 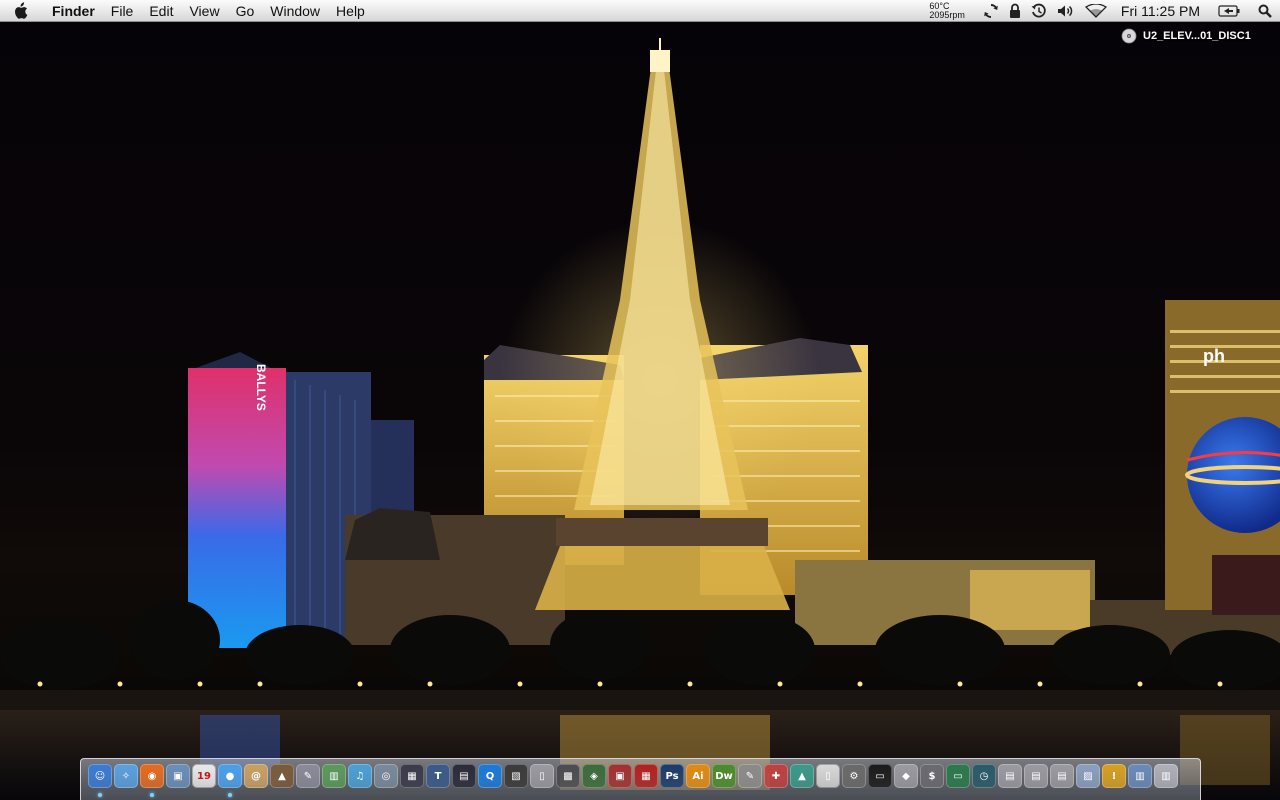 I want to click on dock-item-iphoto: ◈, so click(x=594, y=779).